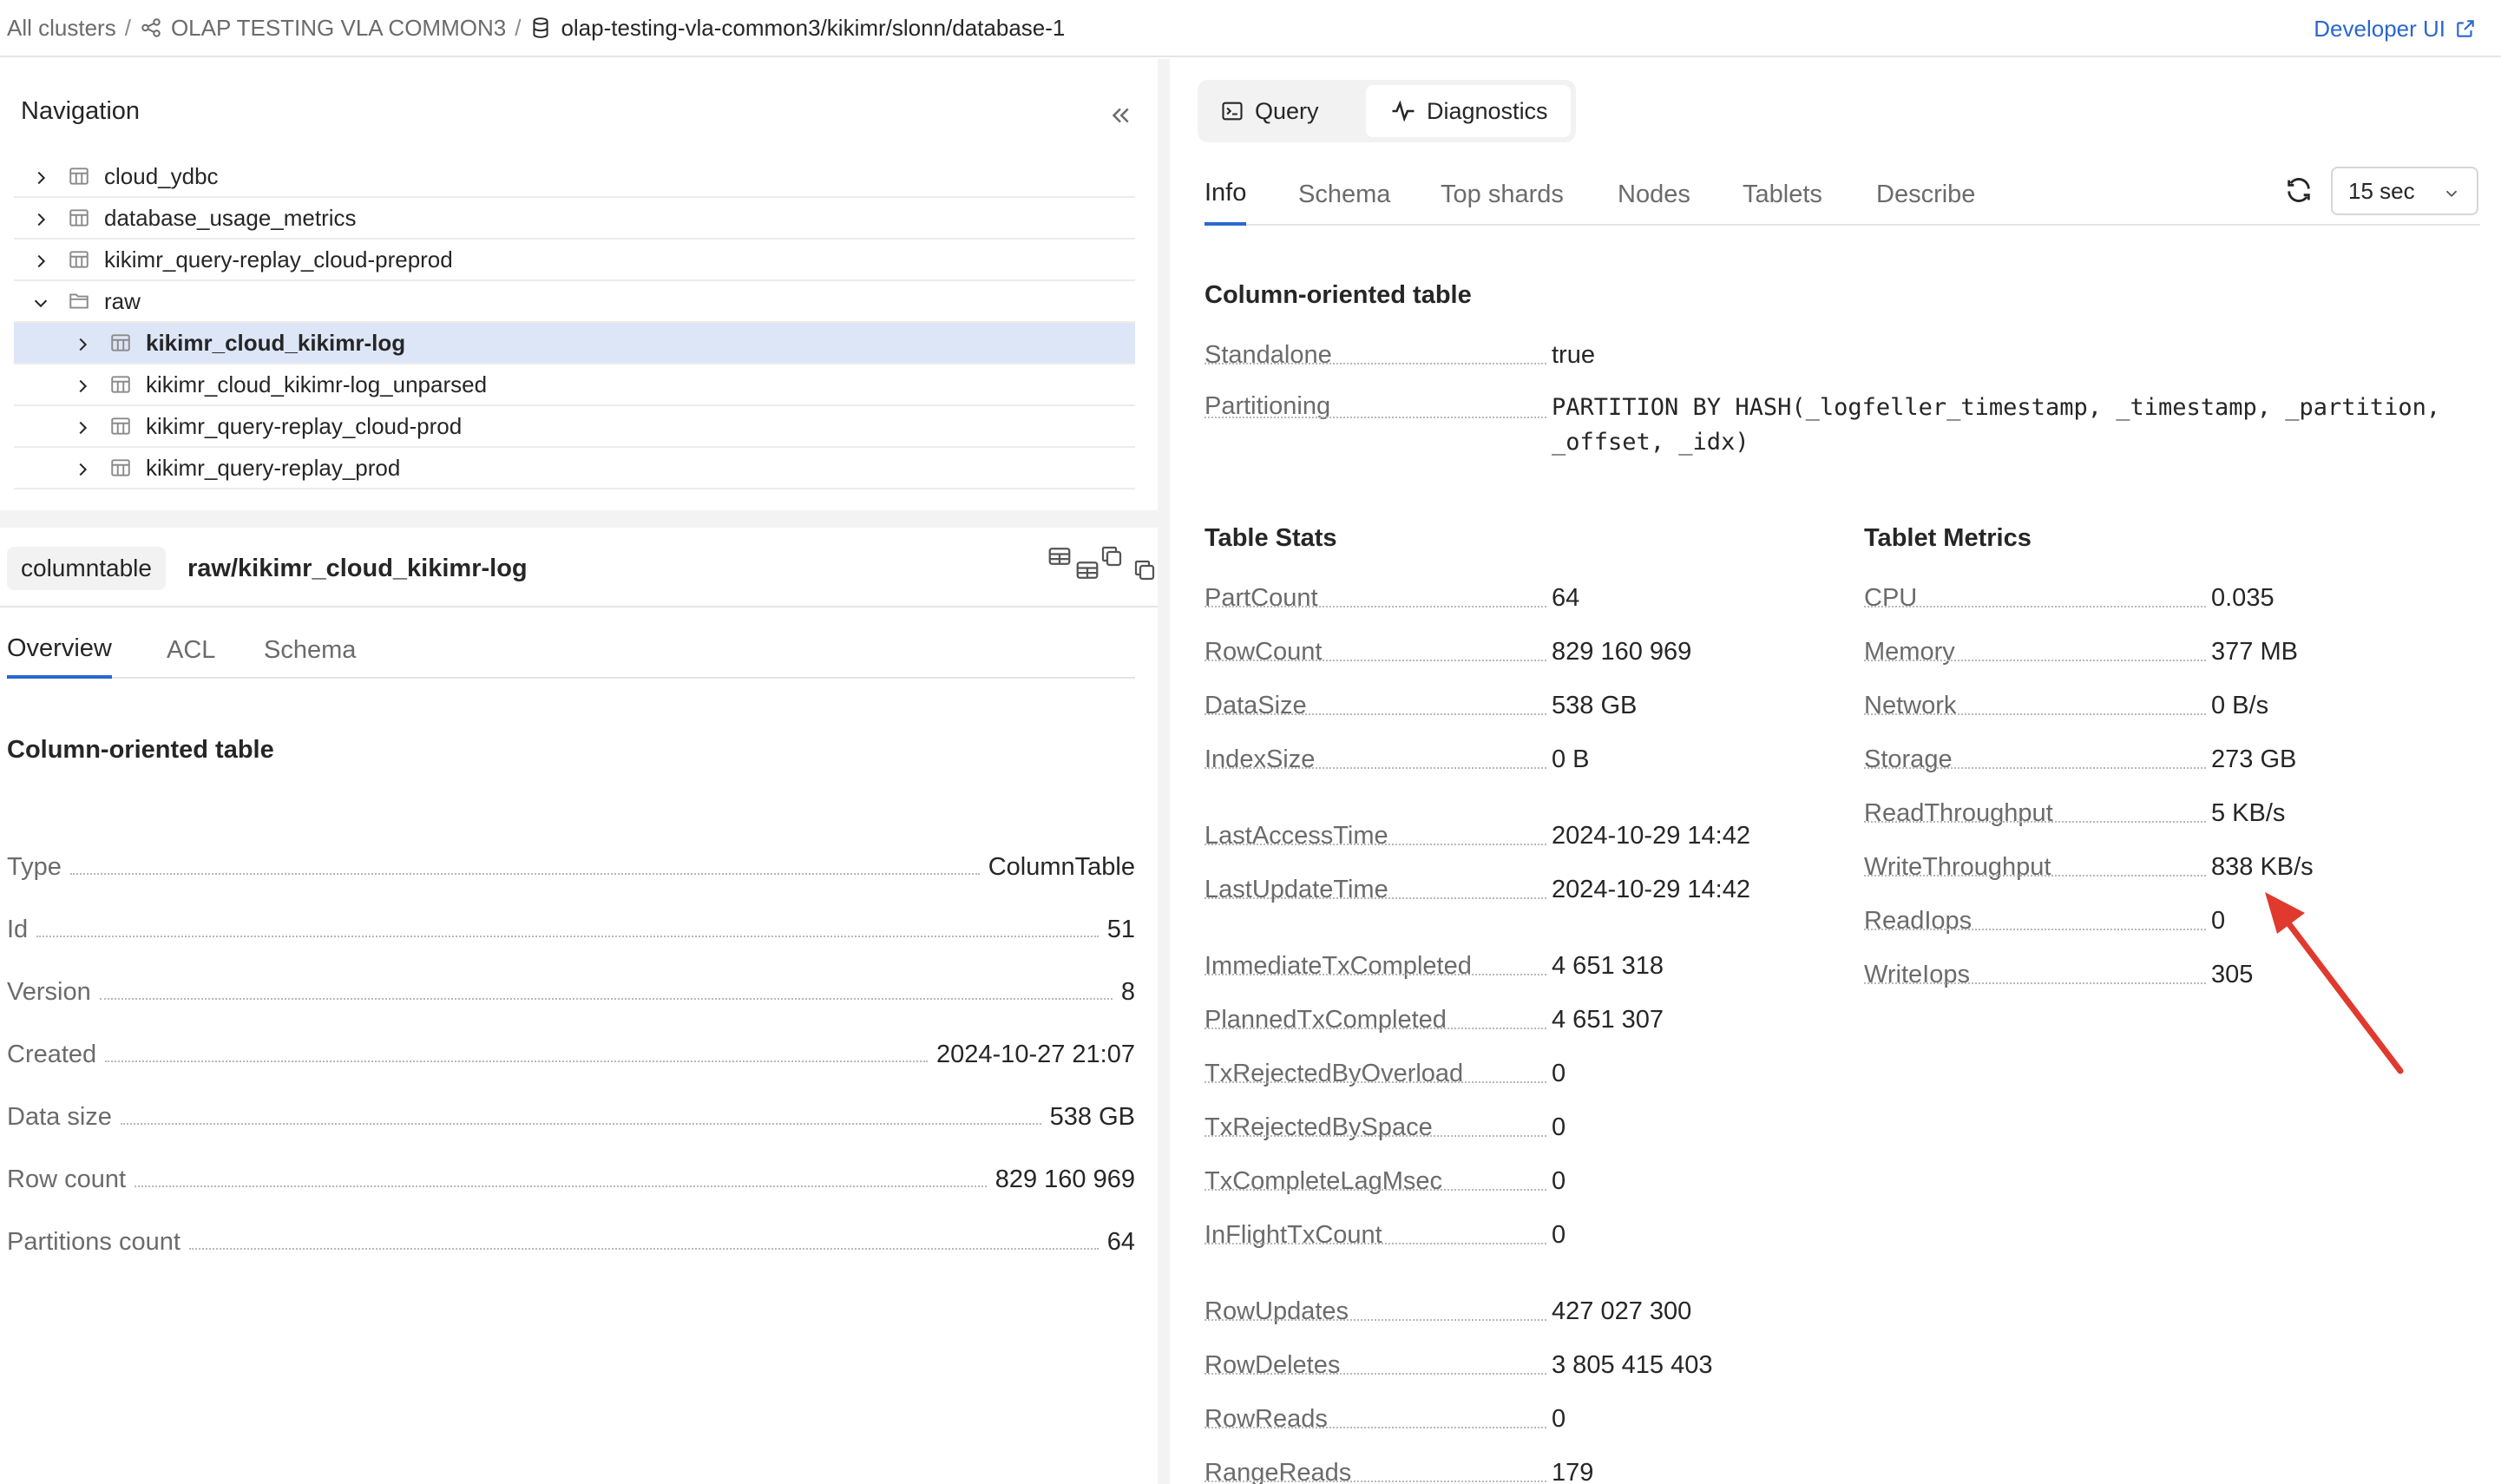 The height and width of the screenshot is (1484, 2501). What do you see at coordinates (1403, 111) in the screenshot?
I see `pulse-icon` at bounding box center [1403, 111].